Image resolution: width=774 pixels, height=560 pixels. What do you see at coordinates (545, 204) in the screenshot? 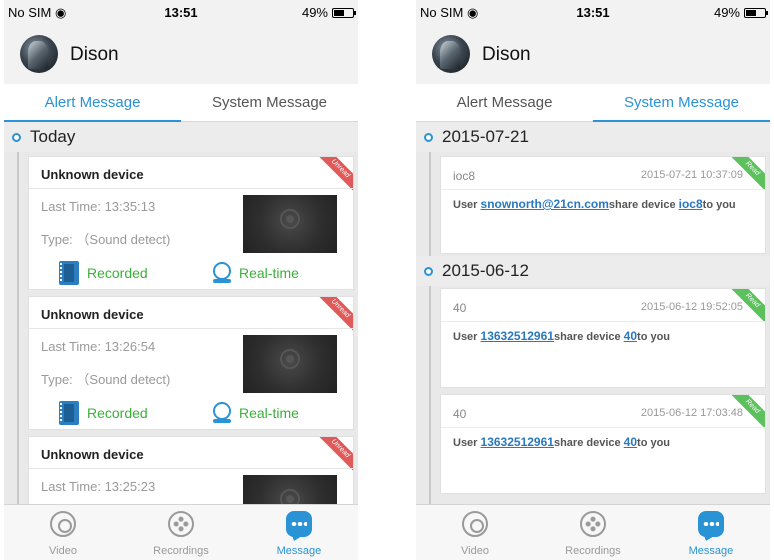
I see `user-link: snownorth@21cn.com` at bounding box center [545, 204].